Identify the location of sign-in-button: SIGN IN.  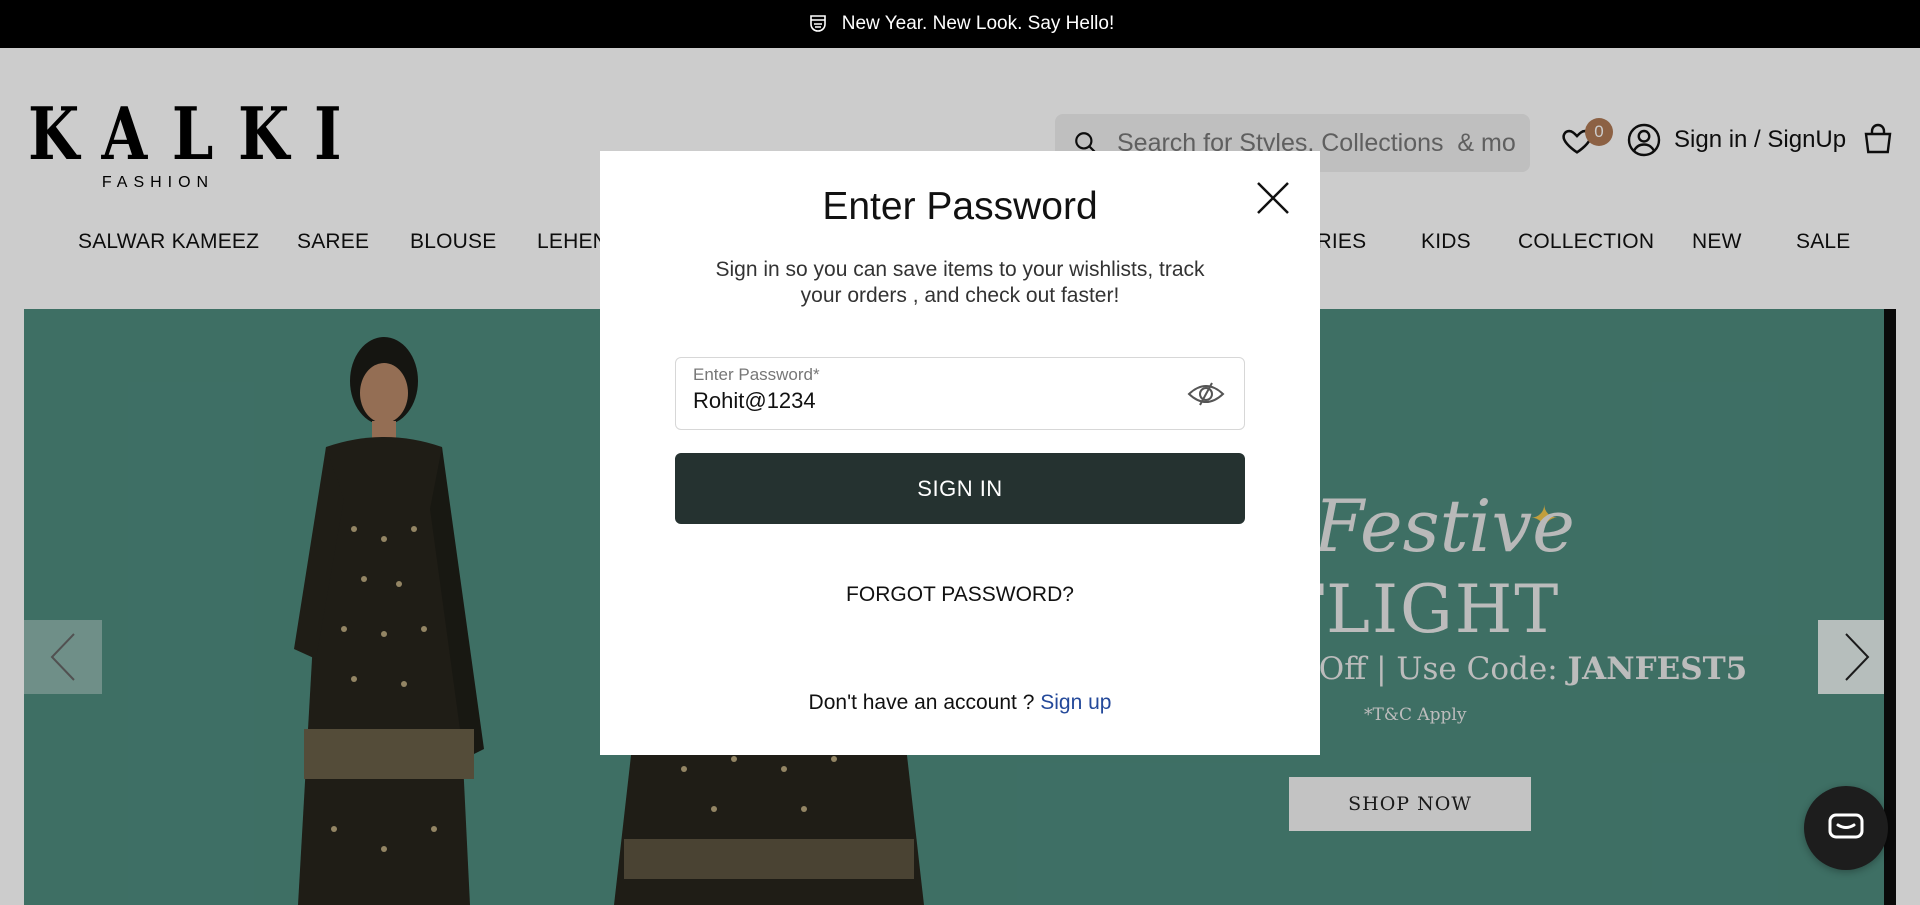
(960, 488).